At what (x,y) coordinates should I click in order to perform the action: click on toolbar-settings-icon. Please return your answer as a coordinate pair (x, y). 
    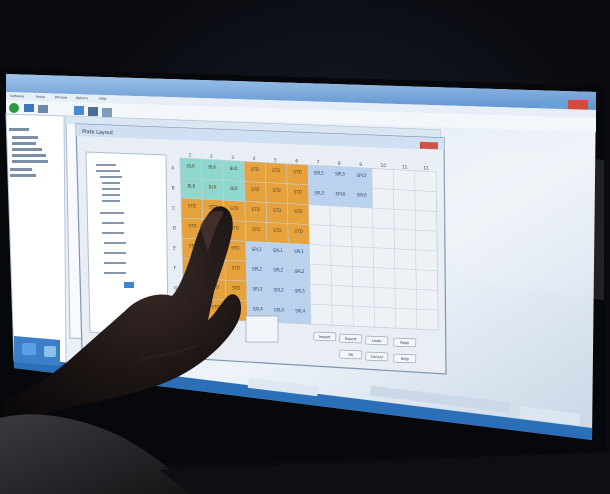
    Looking at the image, I should click on (107, 112).